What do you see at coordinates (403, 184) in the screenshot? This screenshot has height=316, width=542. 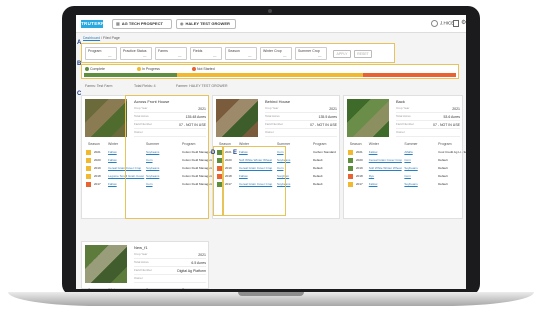 I see `table-row: 2017 Fallow Soybeans Default` at bounding box center [403, 184].